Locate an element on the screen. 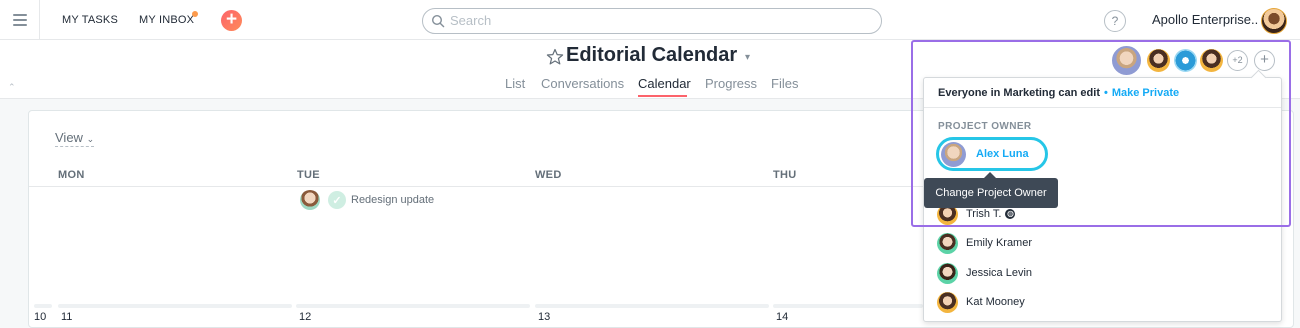 The image size is (1300, 328). member-list-item: Jessica Levin is located at coordinates (984, 273).